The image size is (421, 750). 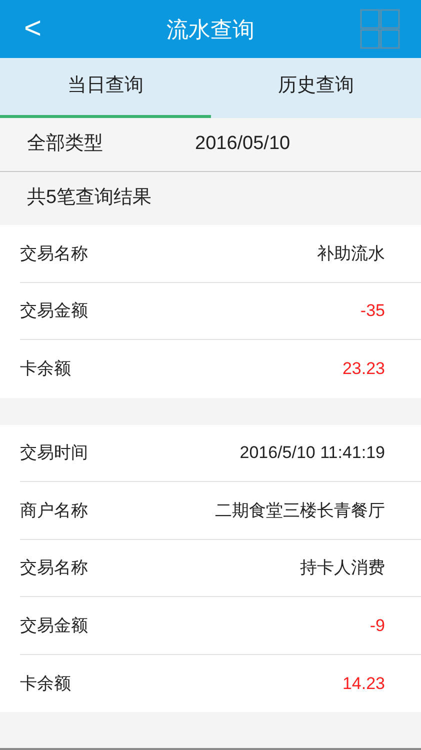 What do you see at coordinates (54, 511) in the screenshot?
I see `field-label: 商户名称` at bounding box center [54, 511].